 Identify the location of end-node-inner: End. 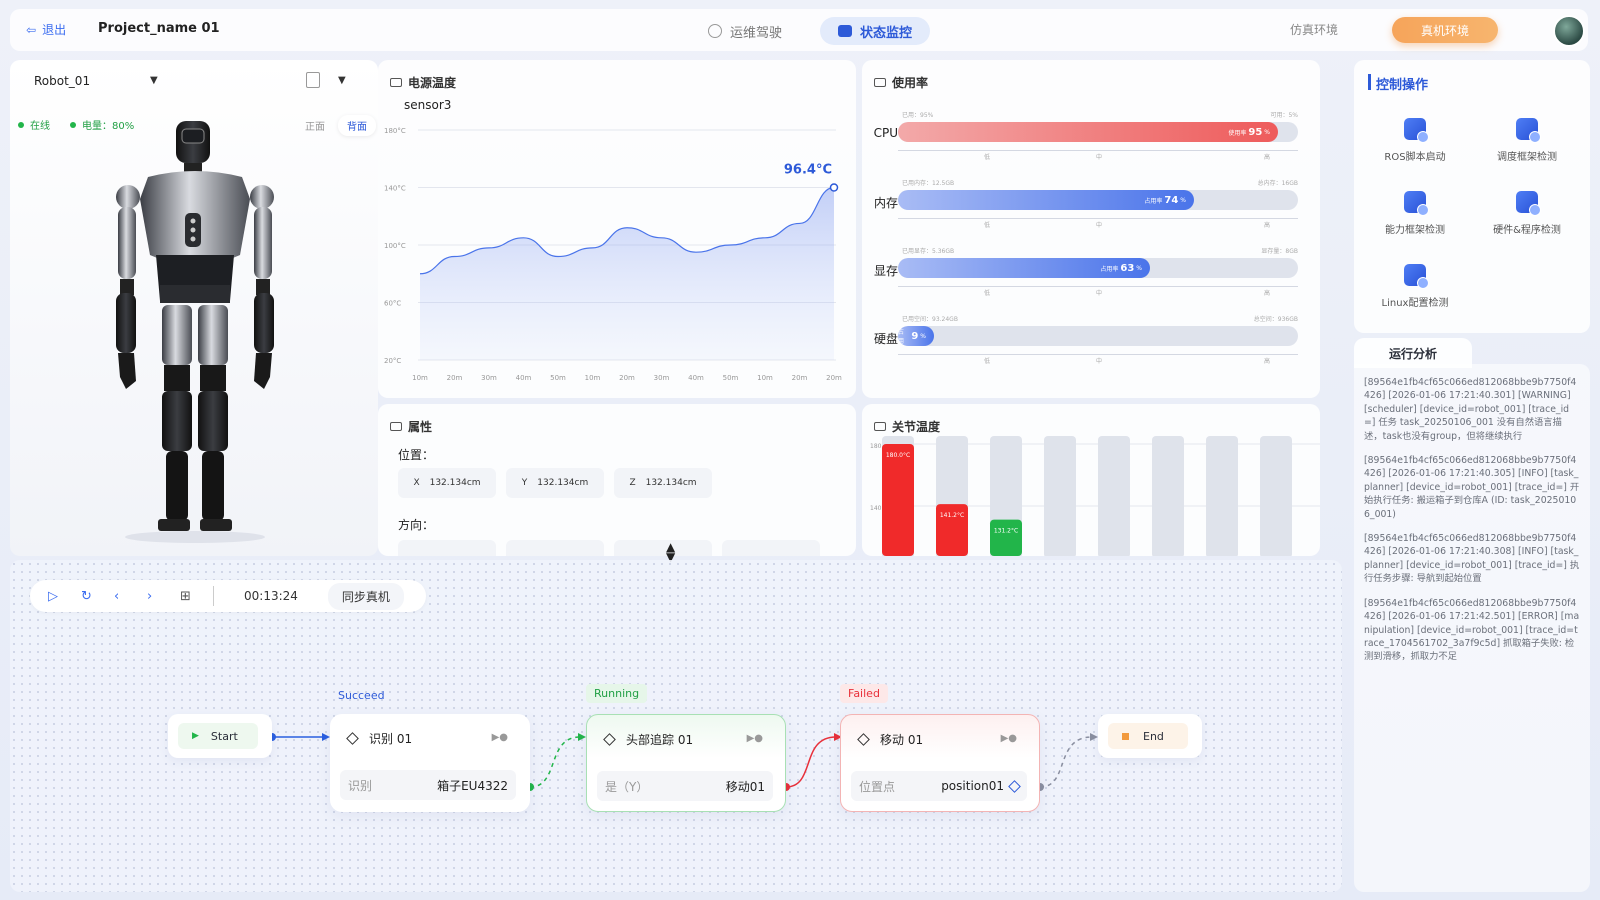
(1148, 736).